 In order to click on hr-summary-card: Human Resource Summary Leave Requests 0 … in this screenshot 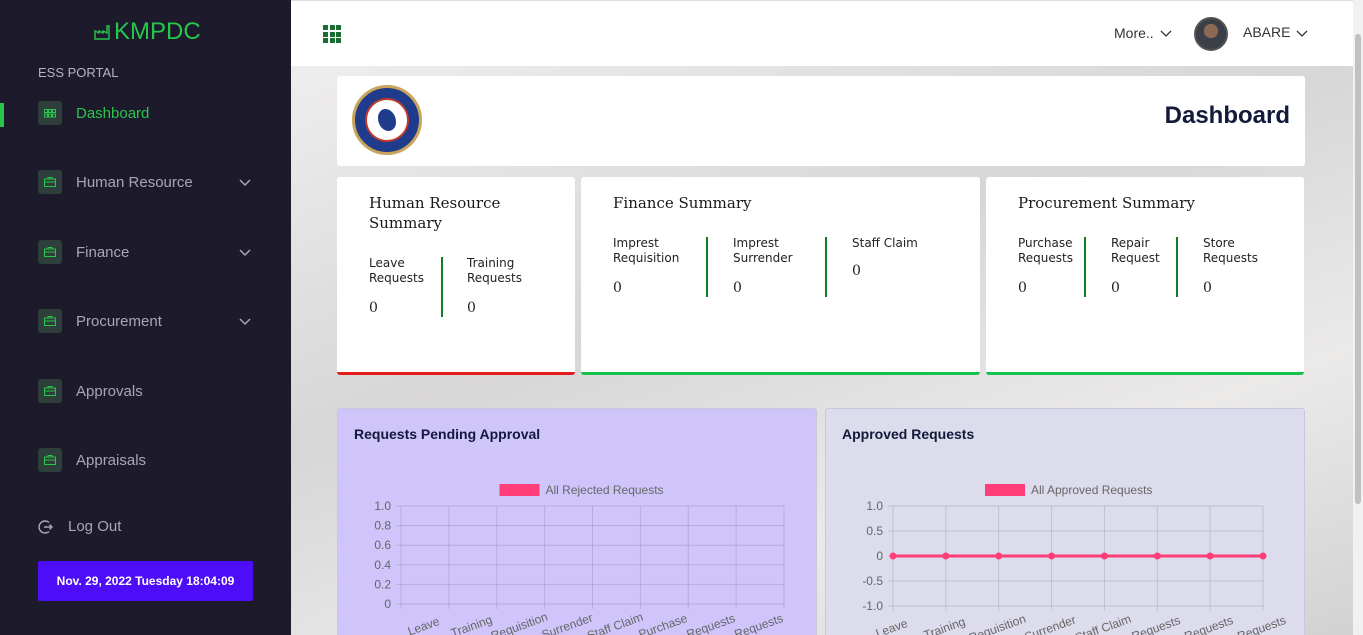, I will do `click(456, 276)`.